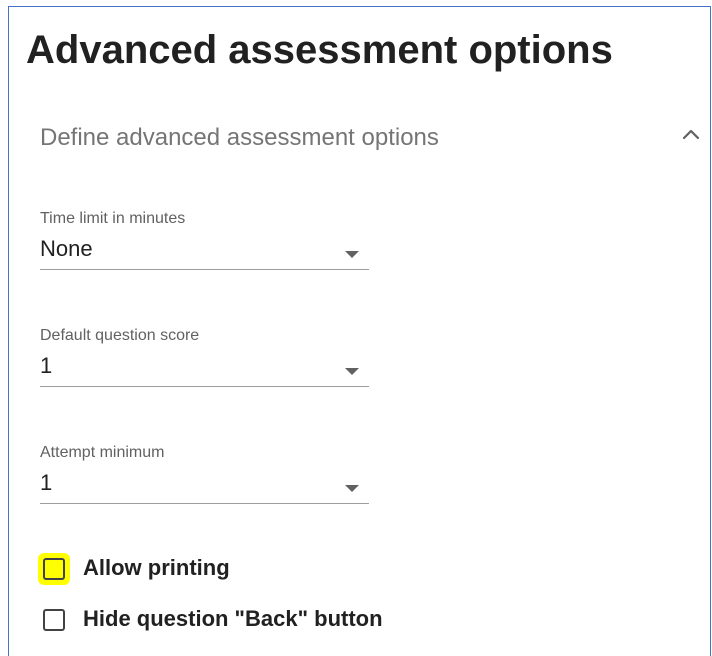  Describe the element at coordinates (319, 50) in the screenshot. I see `page-title: Advanced assessment options` at that location.